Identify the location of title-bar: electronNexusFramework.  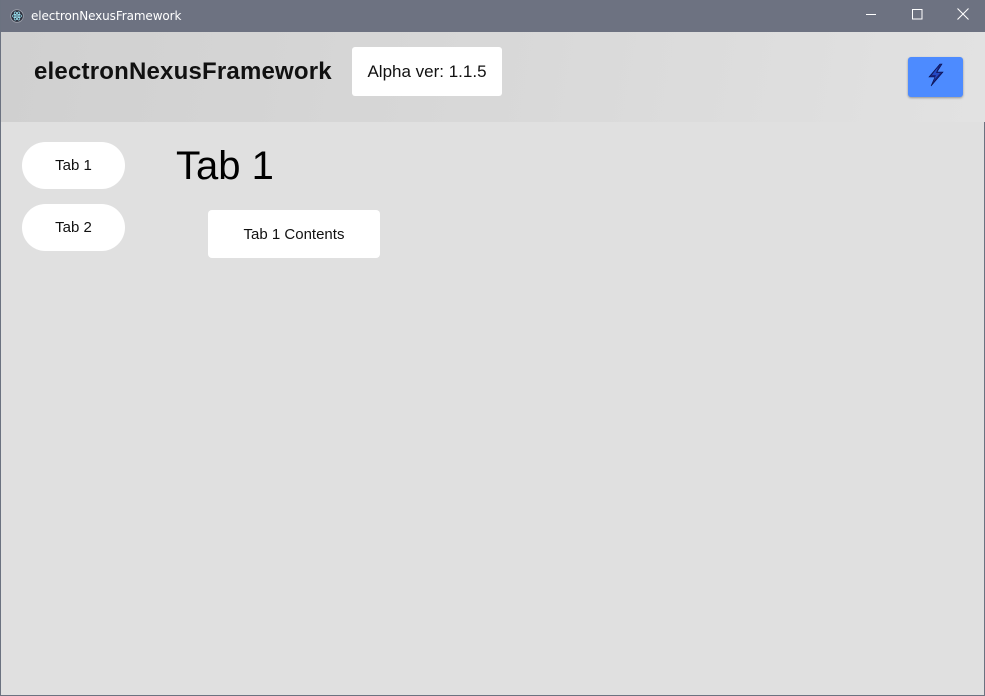
(493, 16).